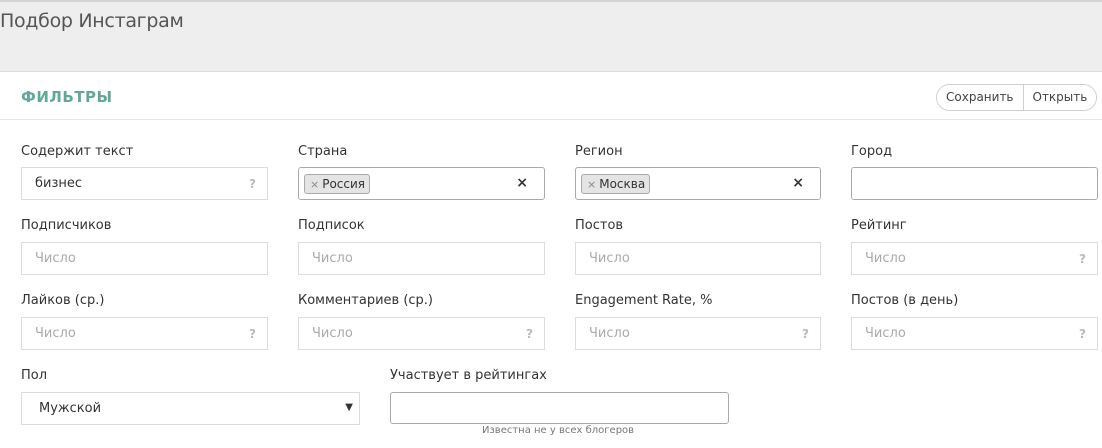  Describe the element at coordinates (70, 408) in the screenshot. I see `gender-value: Мужской` at that location.